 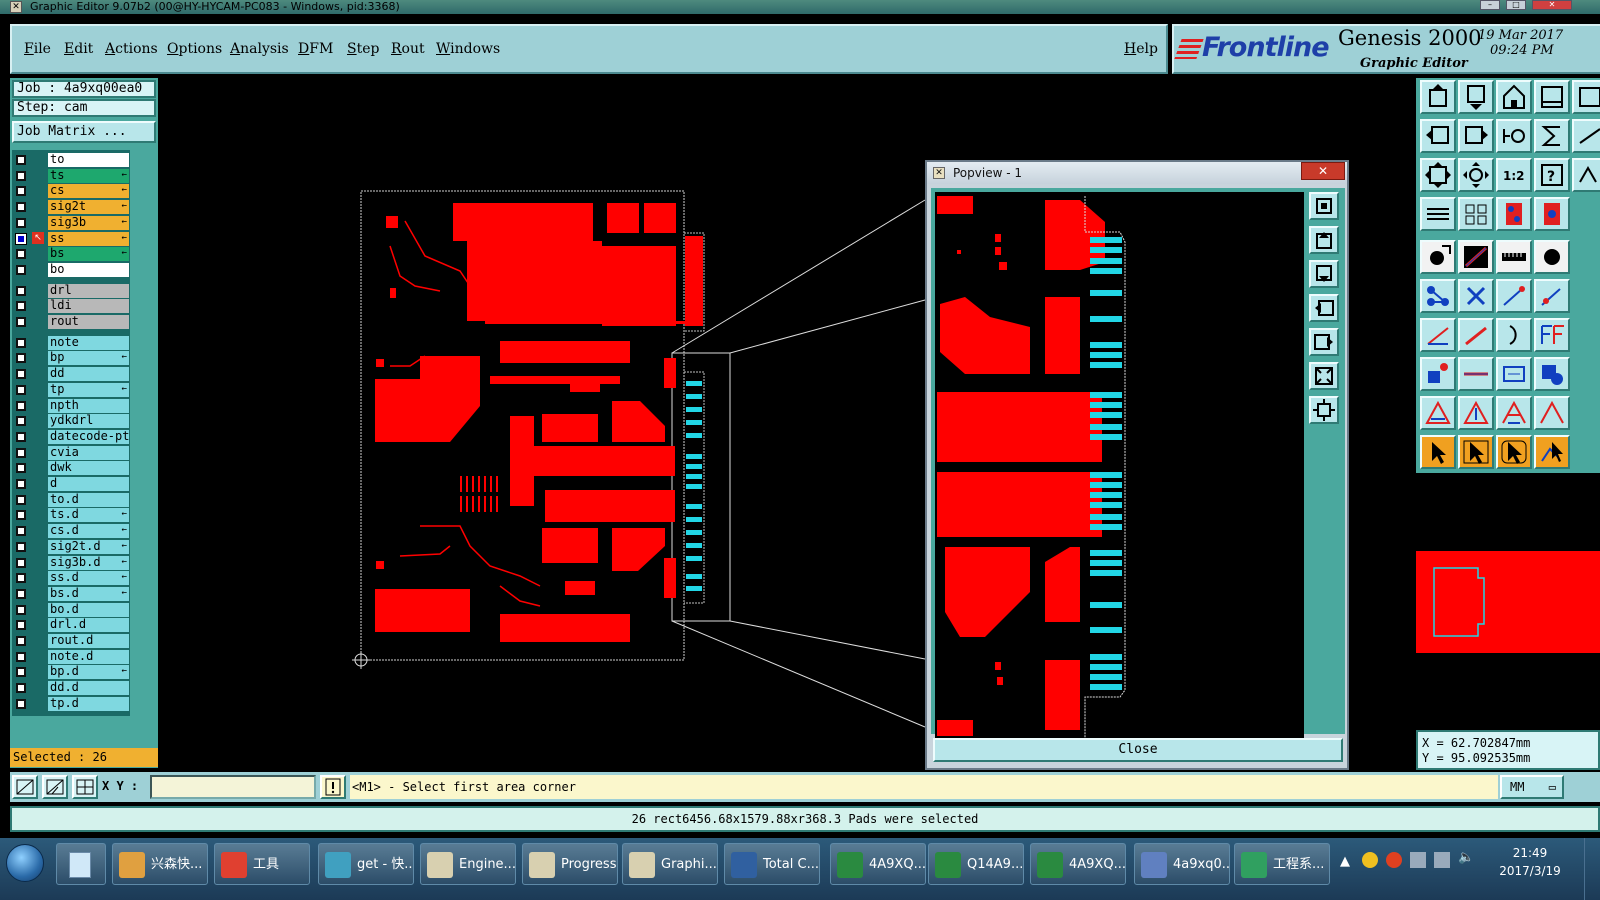 What do you see at coordinates (71, 290) in the screenshot?
I see `layer-row: drl` at bounding box center [71, 290].